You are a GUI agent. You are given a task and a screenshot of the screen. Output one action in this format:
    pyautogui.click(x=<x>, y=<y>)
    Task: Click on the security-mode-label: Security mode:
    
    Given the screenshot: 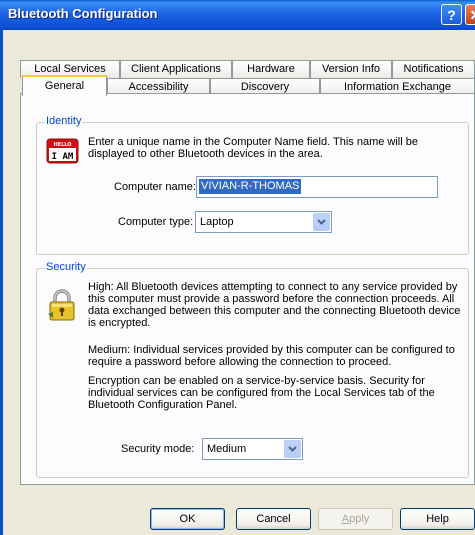 What is the action you would take?
    pyautogui.click(x=158, y=449)
    